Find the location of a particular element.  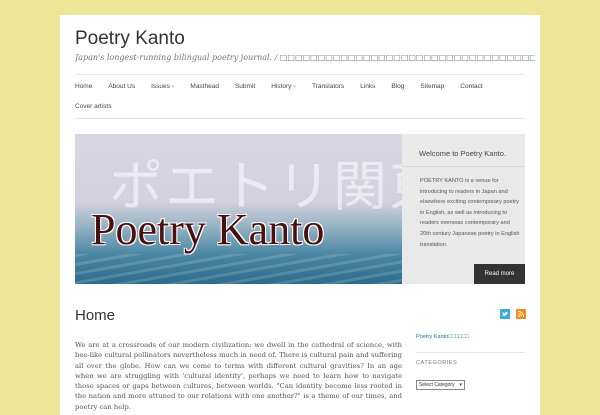

nav-item-cover-artists: Cover artists is located at coordinates (93, 106).